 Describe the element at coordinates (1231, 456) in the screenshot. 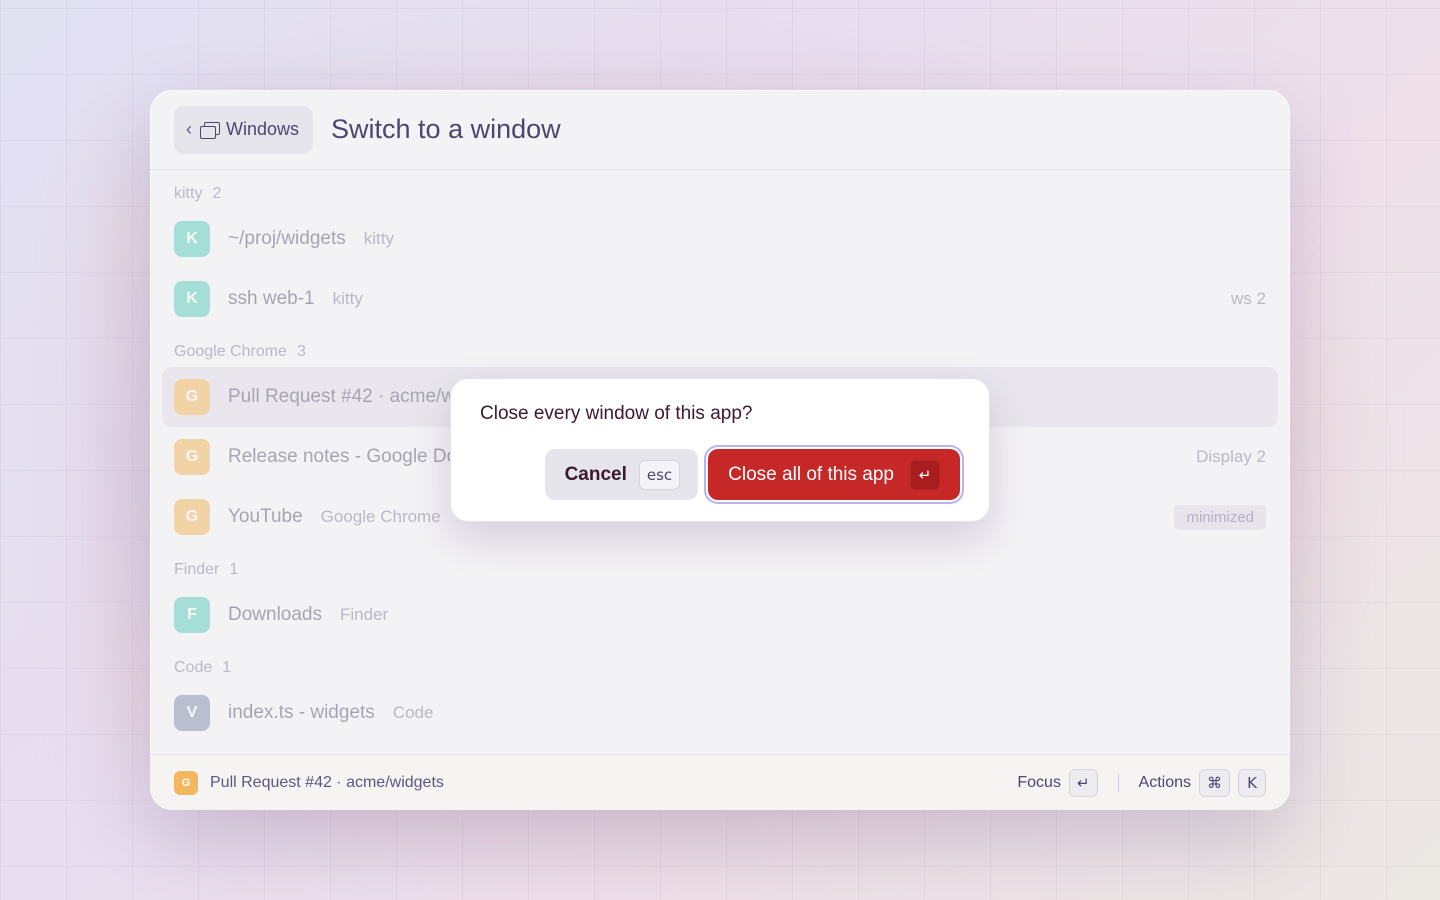

I see `window-meta: Display 2` at that location.